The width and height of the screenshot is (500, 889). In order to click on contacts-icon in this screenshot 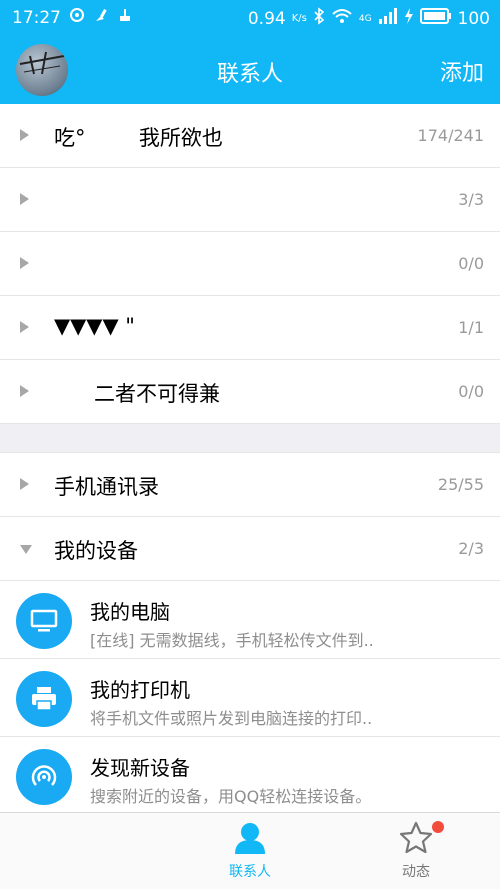, I will do `click(250, 838)`.